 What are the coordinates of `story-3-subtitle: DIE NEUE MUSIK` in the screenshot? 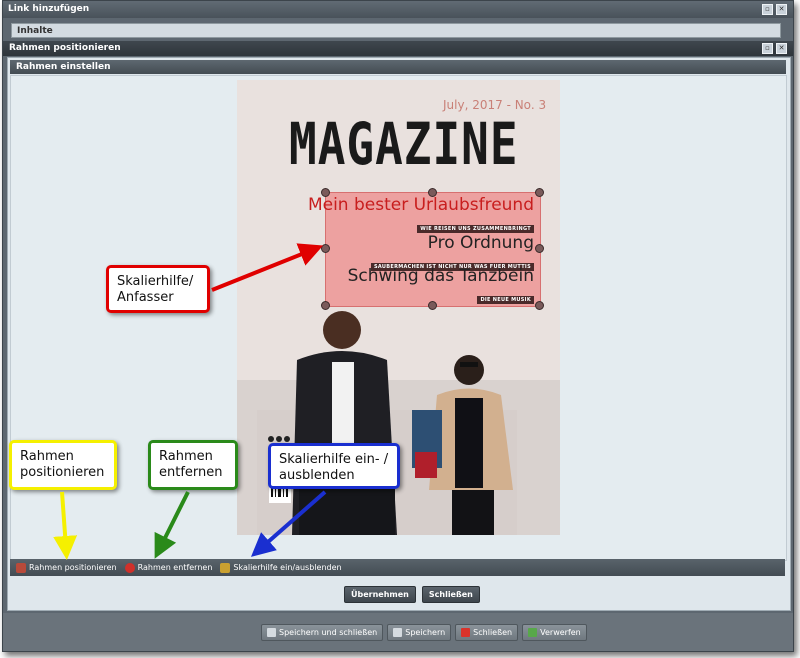 It's located at (505, 300).